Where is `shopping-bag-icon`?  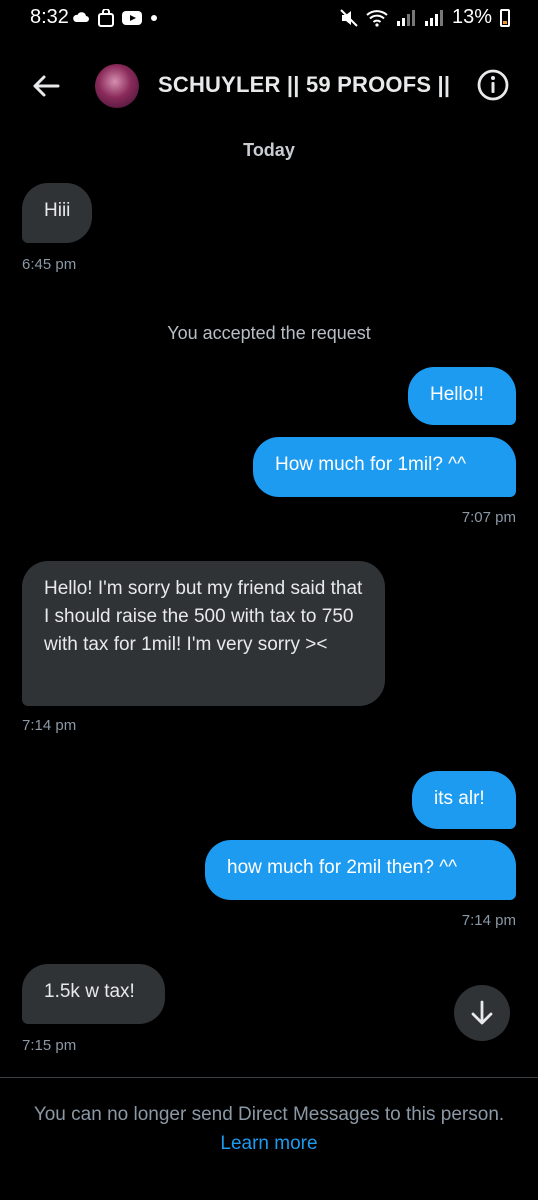 shopping-bag-icon is located at coordinates (106, 18).